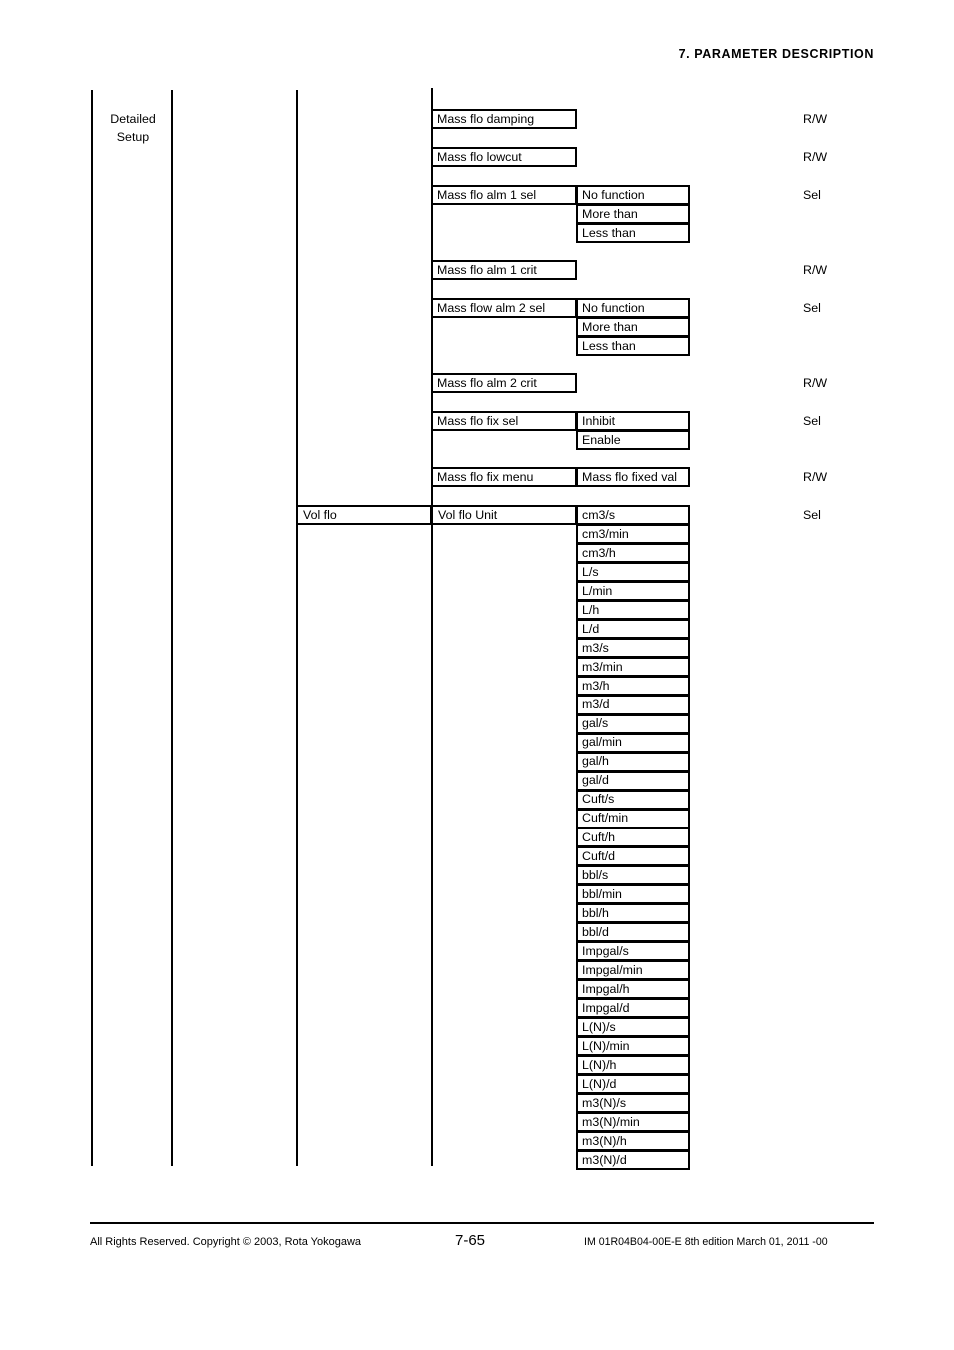  I want to click on value-box-vol-flo-unit: m3/h, so click(633, 685).